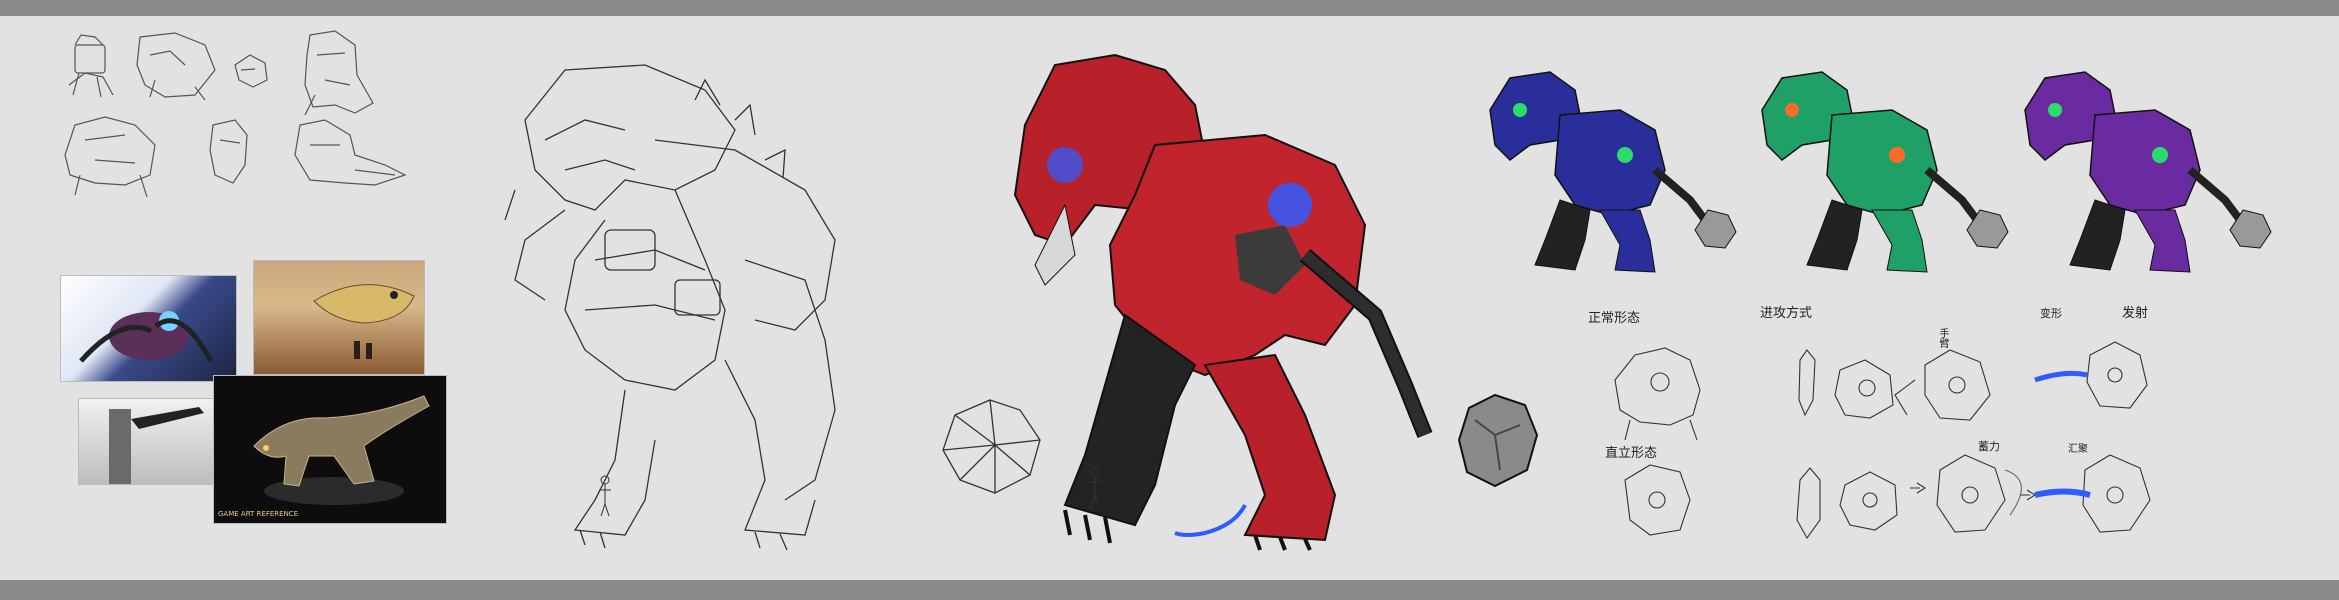 The width and height of the screenshot is (2339, 600). Describe the element at coordinates (1882, 440) in the screenshot. I see `pose-sketches` at that location.